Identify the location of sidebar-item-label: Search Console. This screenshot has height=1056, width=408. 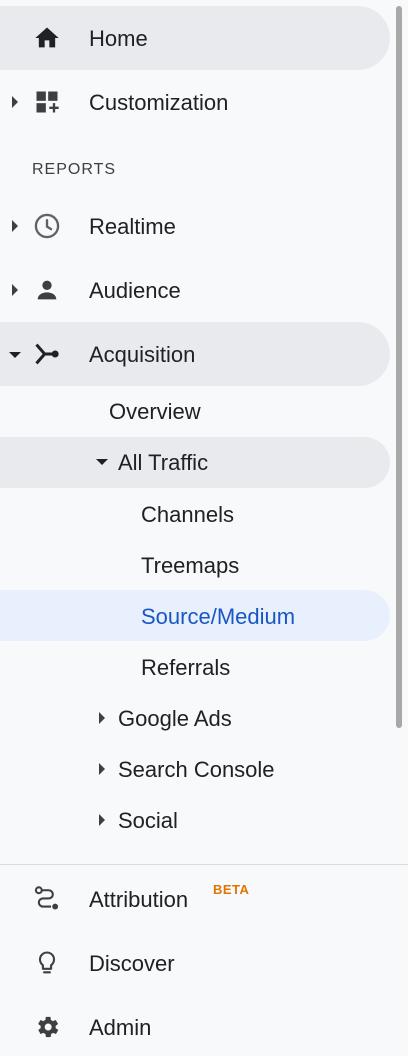
(196, 769).